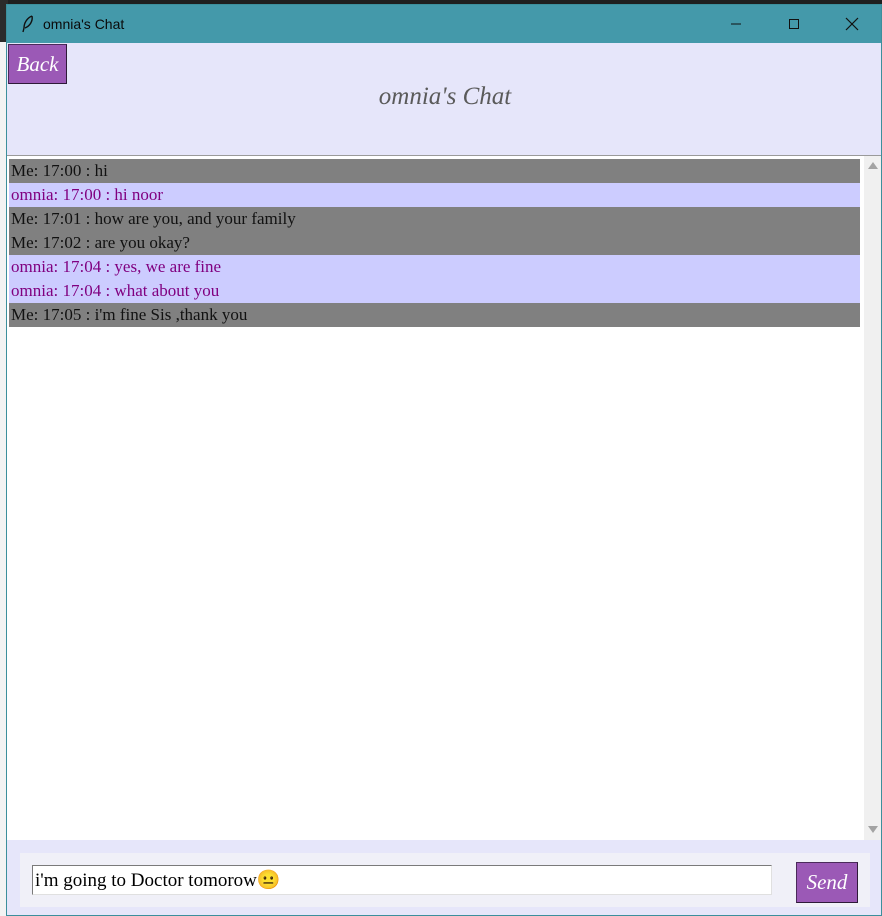 This screenshot has width=882, height=916. What do you see at coordinates (827, 882) in the screenshot?
I see `send-button: Send` at bounding box center [827, 882].